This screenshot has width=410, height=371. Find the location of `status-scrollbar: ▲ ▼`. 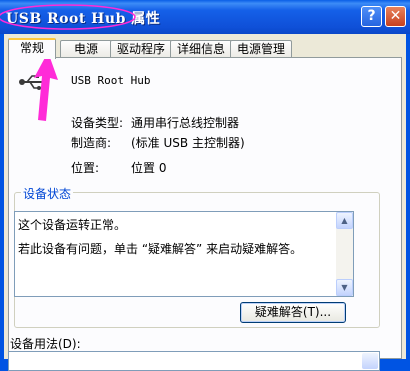

status-scrollbar: ▲ ▼ is located at coordinates (344, 254).